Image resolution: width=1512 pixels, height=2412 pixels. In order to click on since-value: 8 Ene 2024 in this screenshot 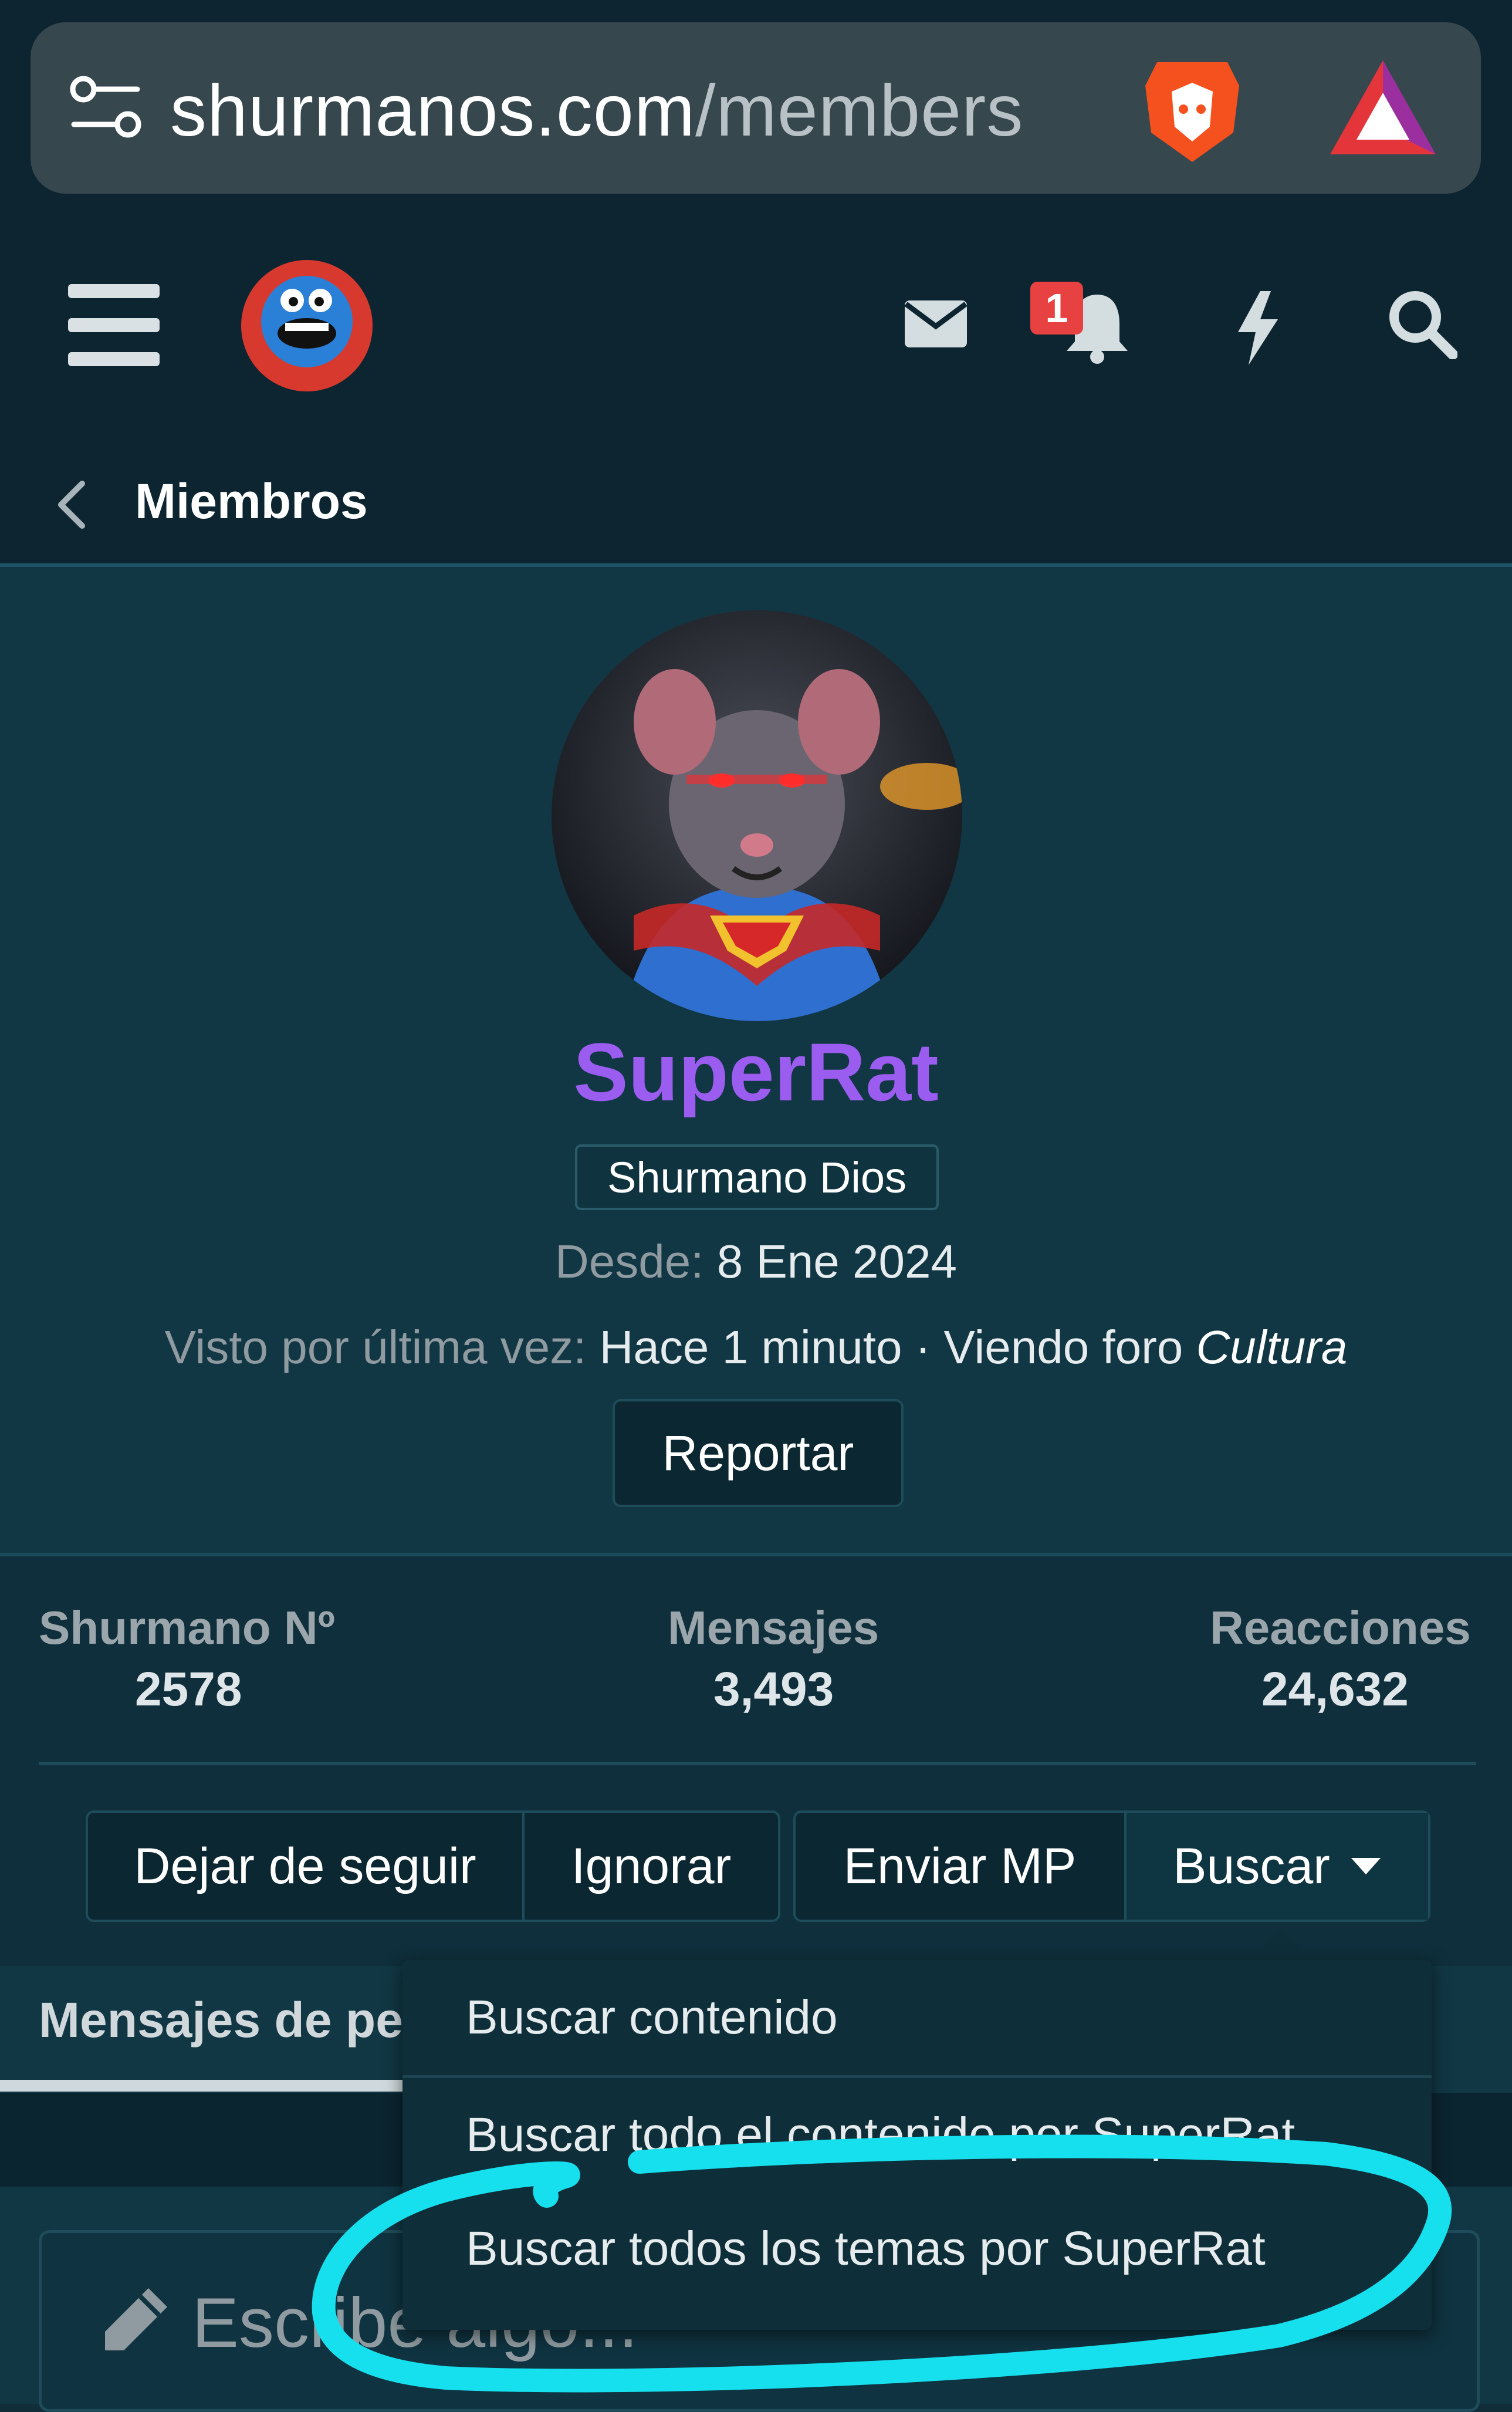, I will do `click(836, 1262)`.